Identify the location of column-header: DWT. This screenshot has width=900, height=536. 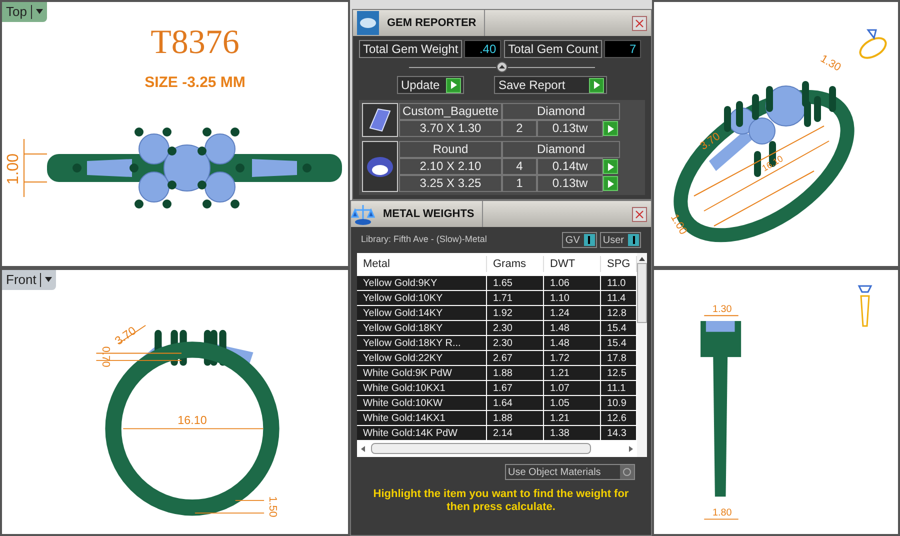
(572, 264).